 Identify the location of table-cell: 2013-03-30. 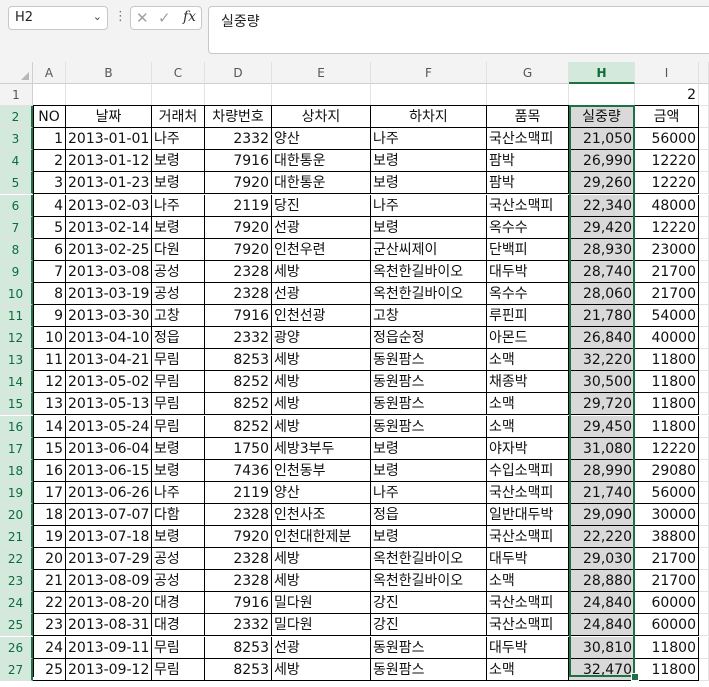
(109, 316).